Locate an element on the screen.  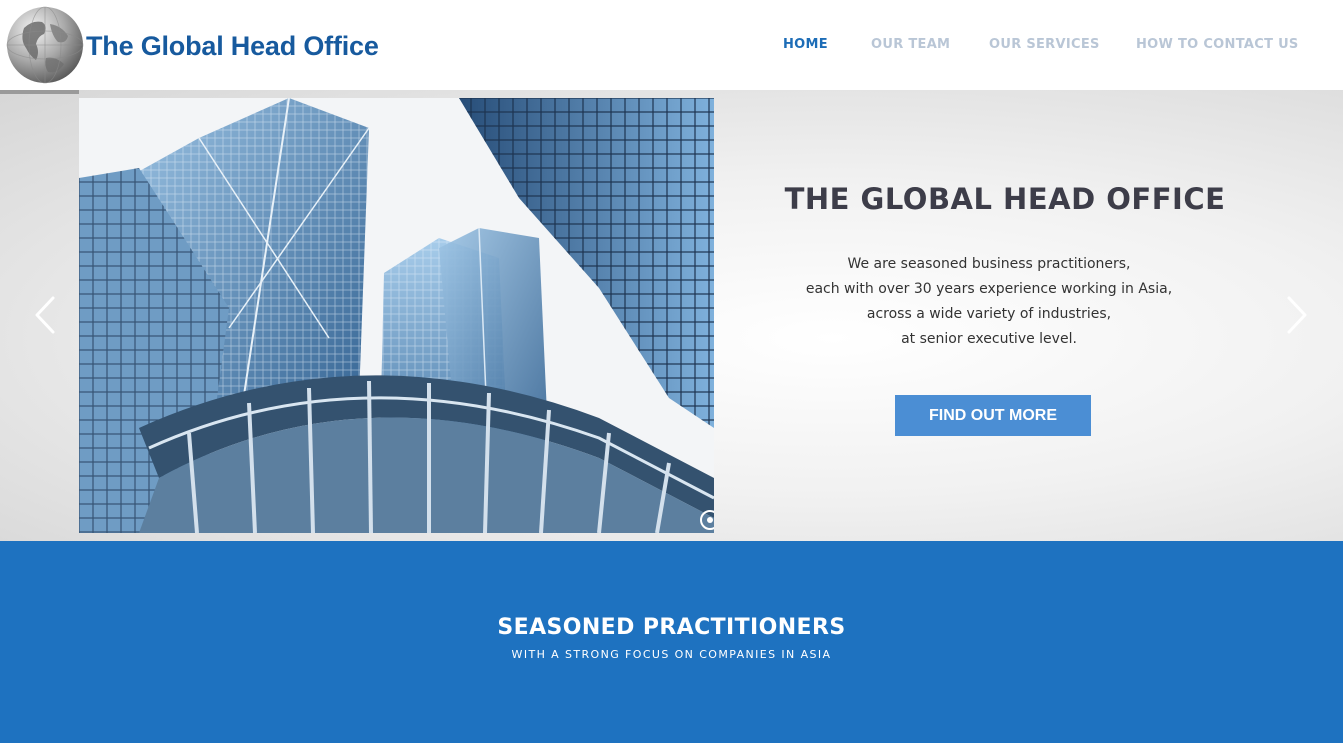
hero-line: at senior executive level. is located at coordinates (989, 339).